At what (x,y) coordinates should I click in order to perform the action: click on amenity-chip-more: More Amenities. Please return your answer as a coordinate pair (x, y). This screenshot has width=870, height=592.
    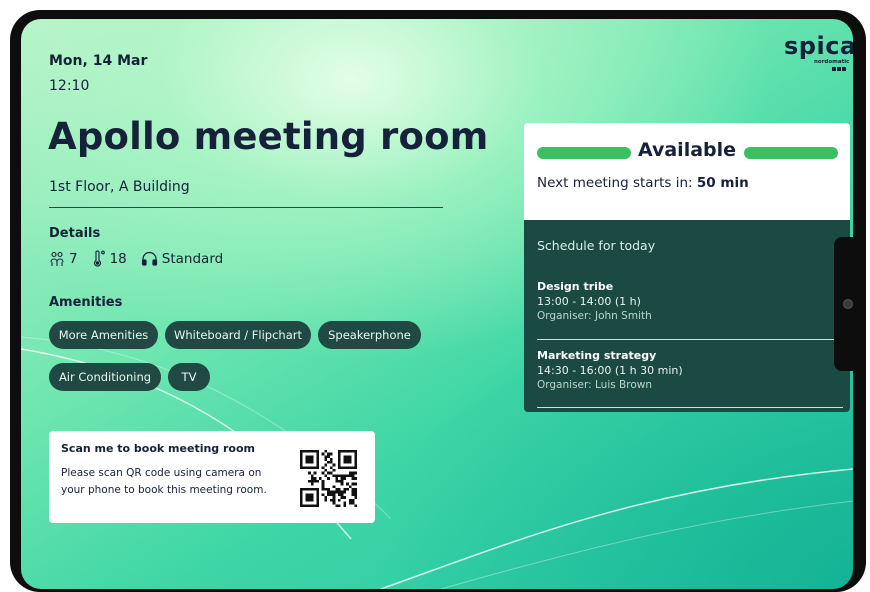
    Looking at the image, I should click on (103, 335).